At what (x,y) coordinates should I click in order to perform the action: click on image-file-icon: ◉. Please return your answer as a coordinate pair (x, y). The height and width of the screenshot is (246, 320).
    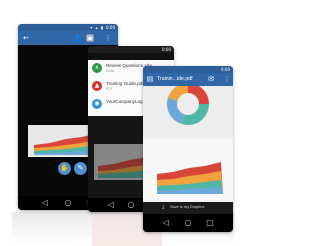
    Looking at the image, I should click on (97, 104).